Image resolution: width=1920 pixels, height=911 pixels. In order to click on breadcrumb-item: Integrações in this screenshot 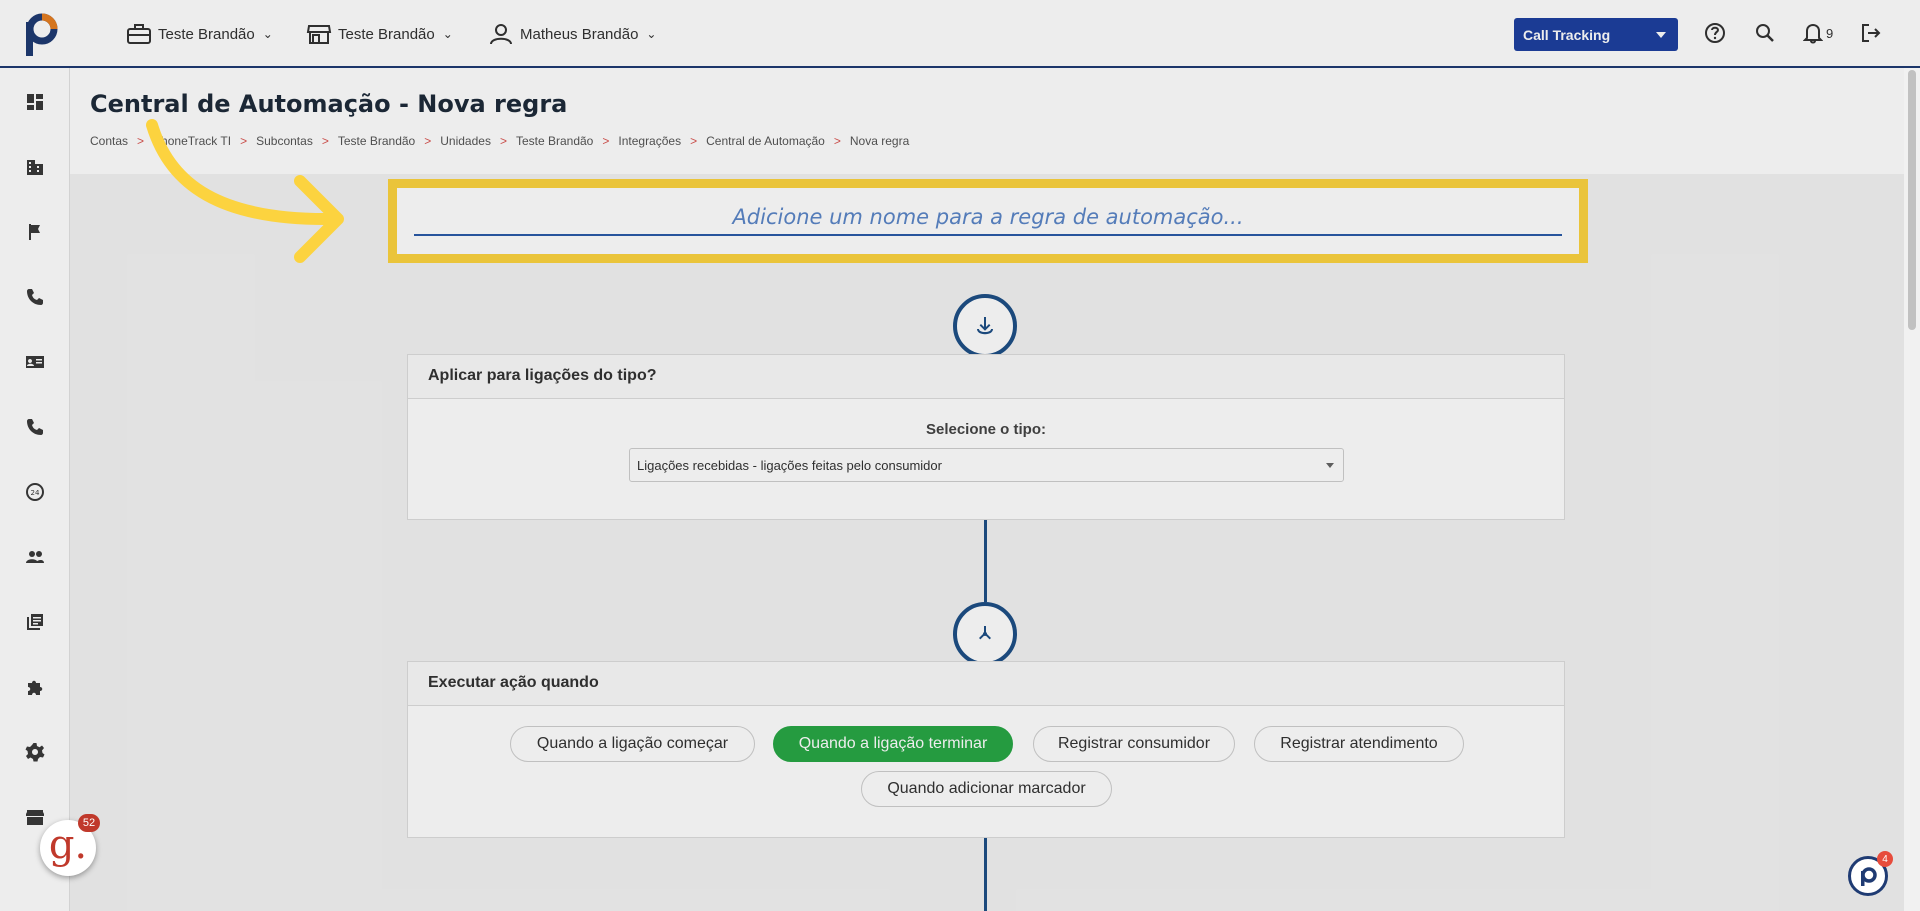, I will do `click(649, 141)`.